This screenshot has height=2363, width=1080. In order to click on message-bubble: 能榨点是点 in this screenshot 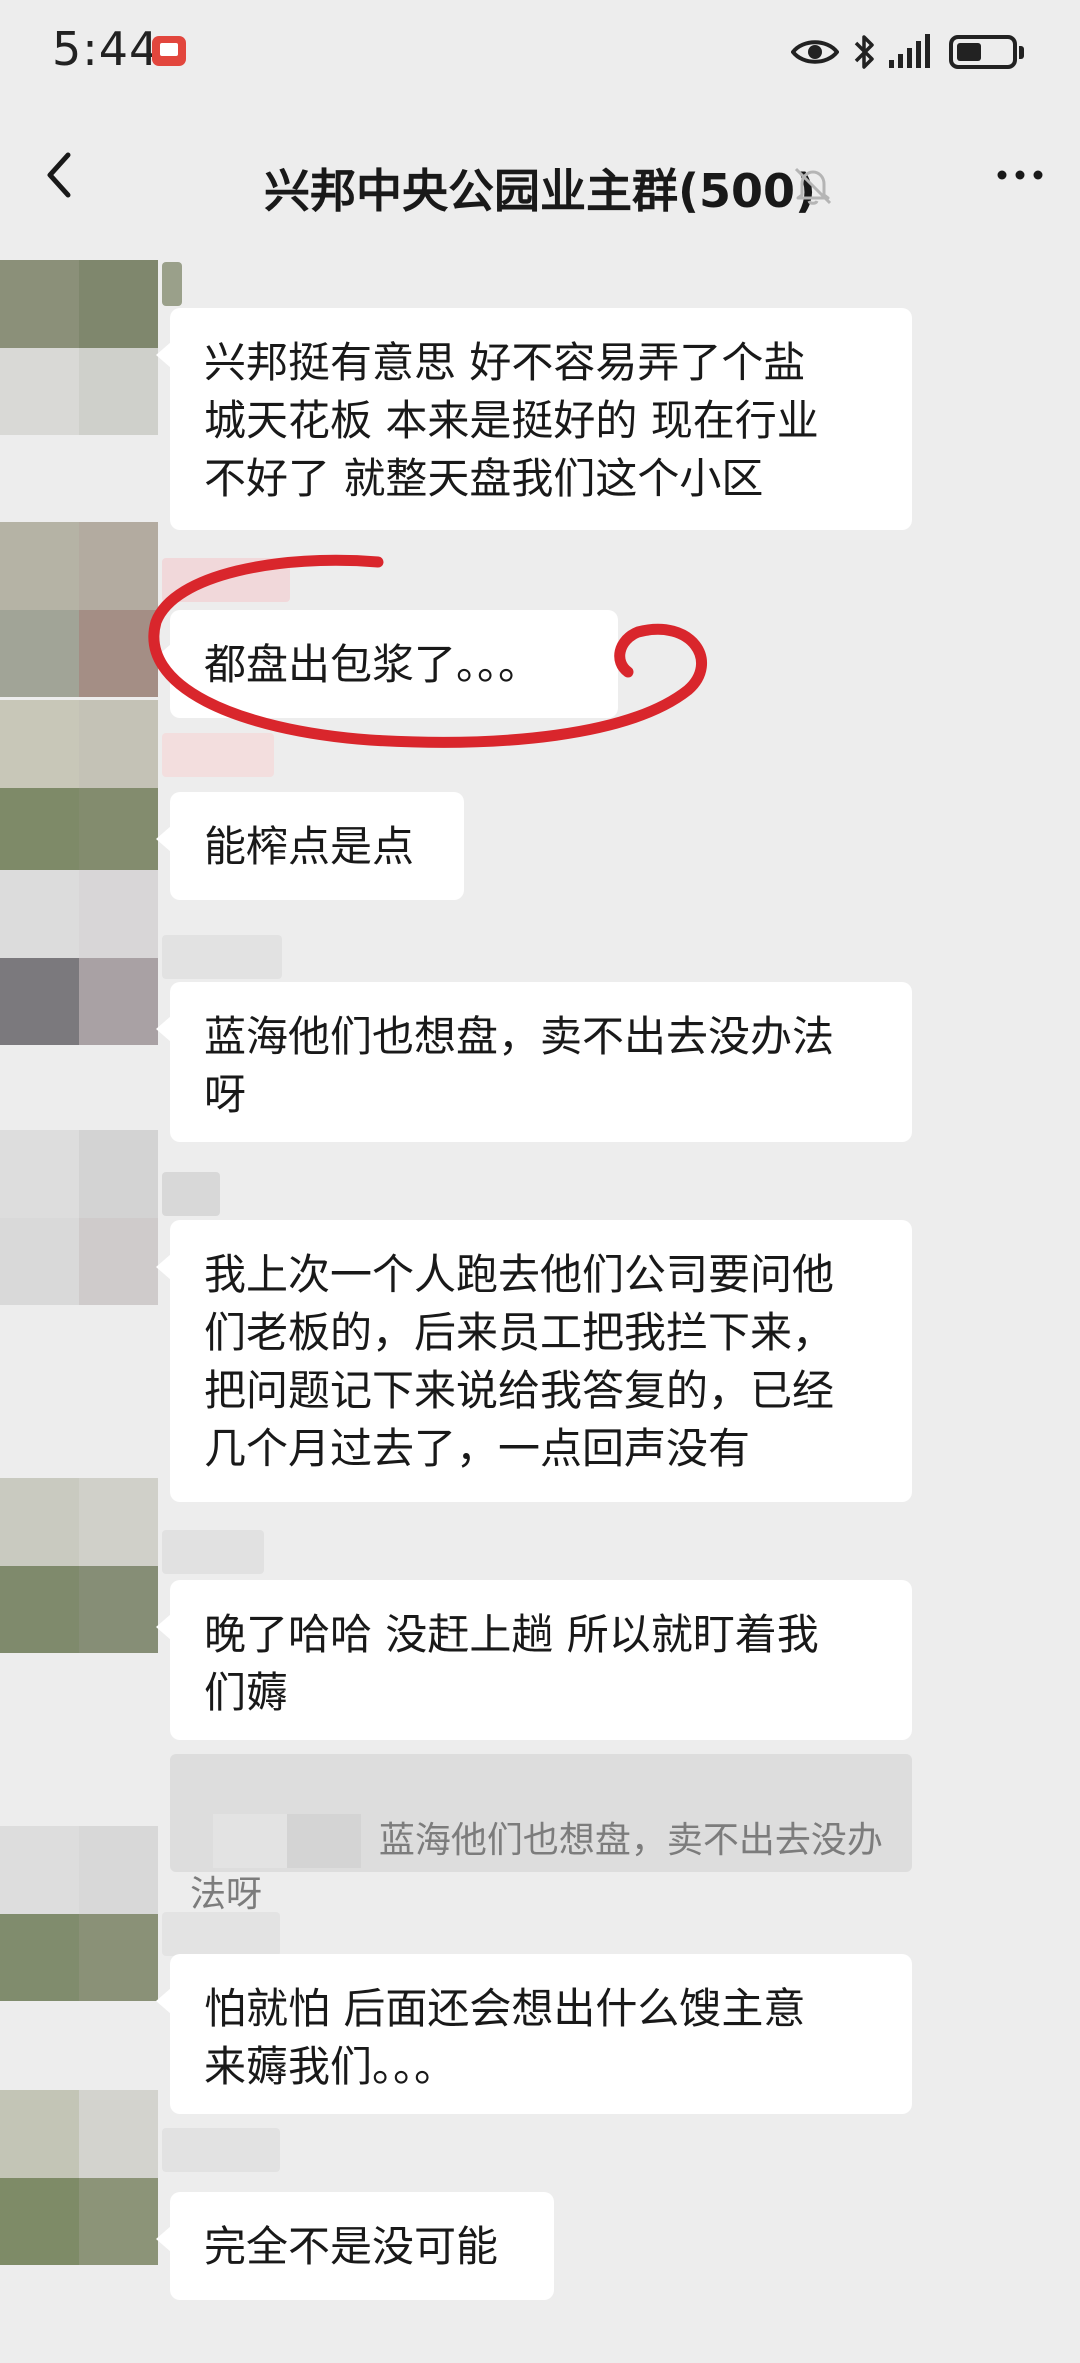, I will do `click(310, 846)`.